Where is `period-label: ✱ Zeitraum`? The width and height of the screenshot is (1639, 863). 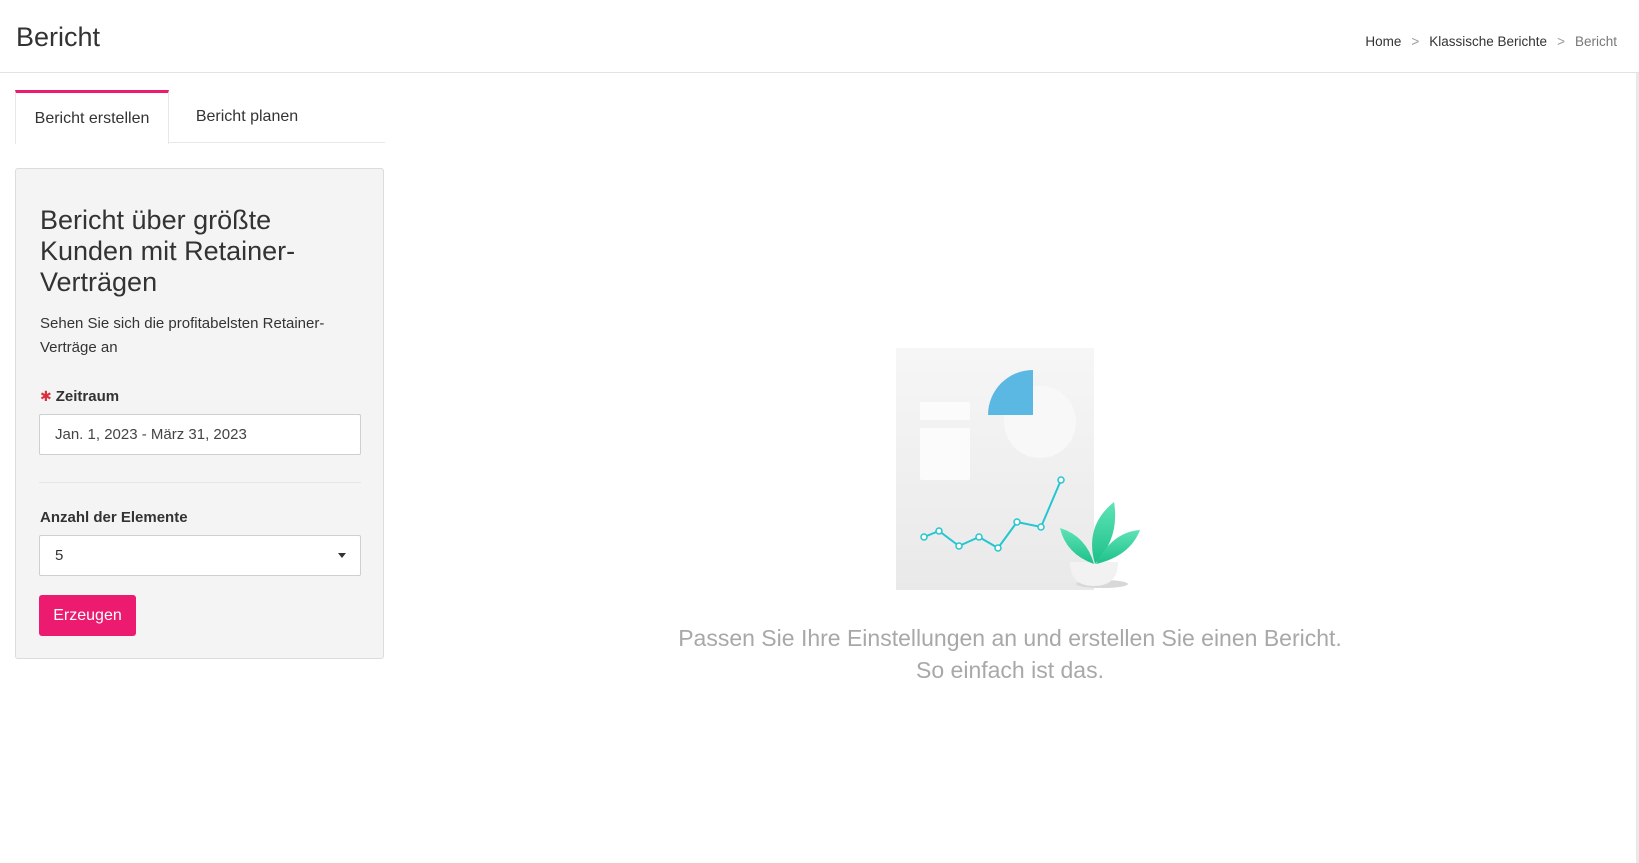
period-label: ✱ Zeitraum is located at coordinates (79, 396).